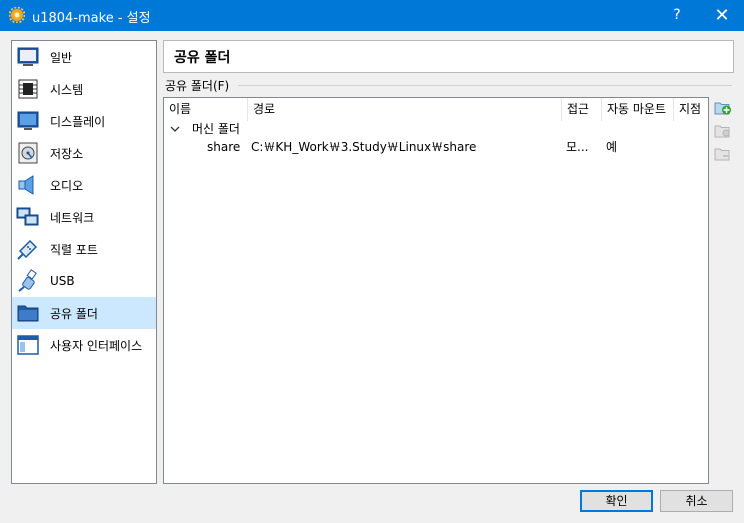 This screenshot has height=523, width=744. I want to click on sidebar-item-label: 저장소, so click(67, 153).